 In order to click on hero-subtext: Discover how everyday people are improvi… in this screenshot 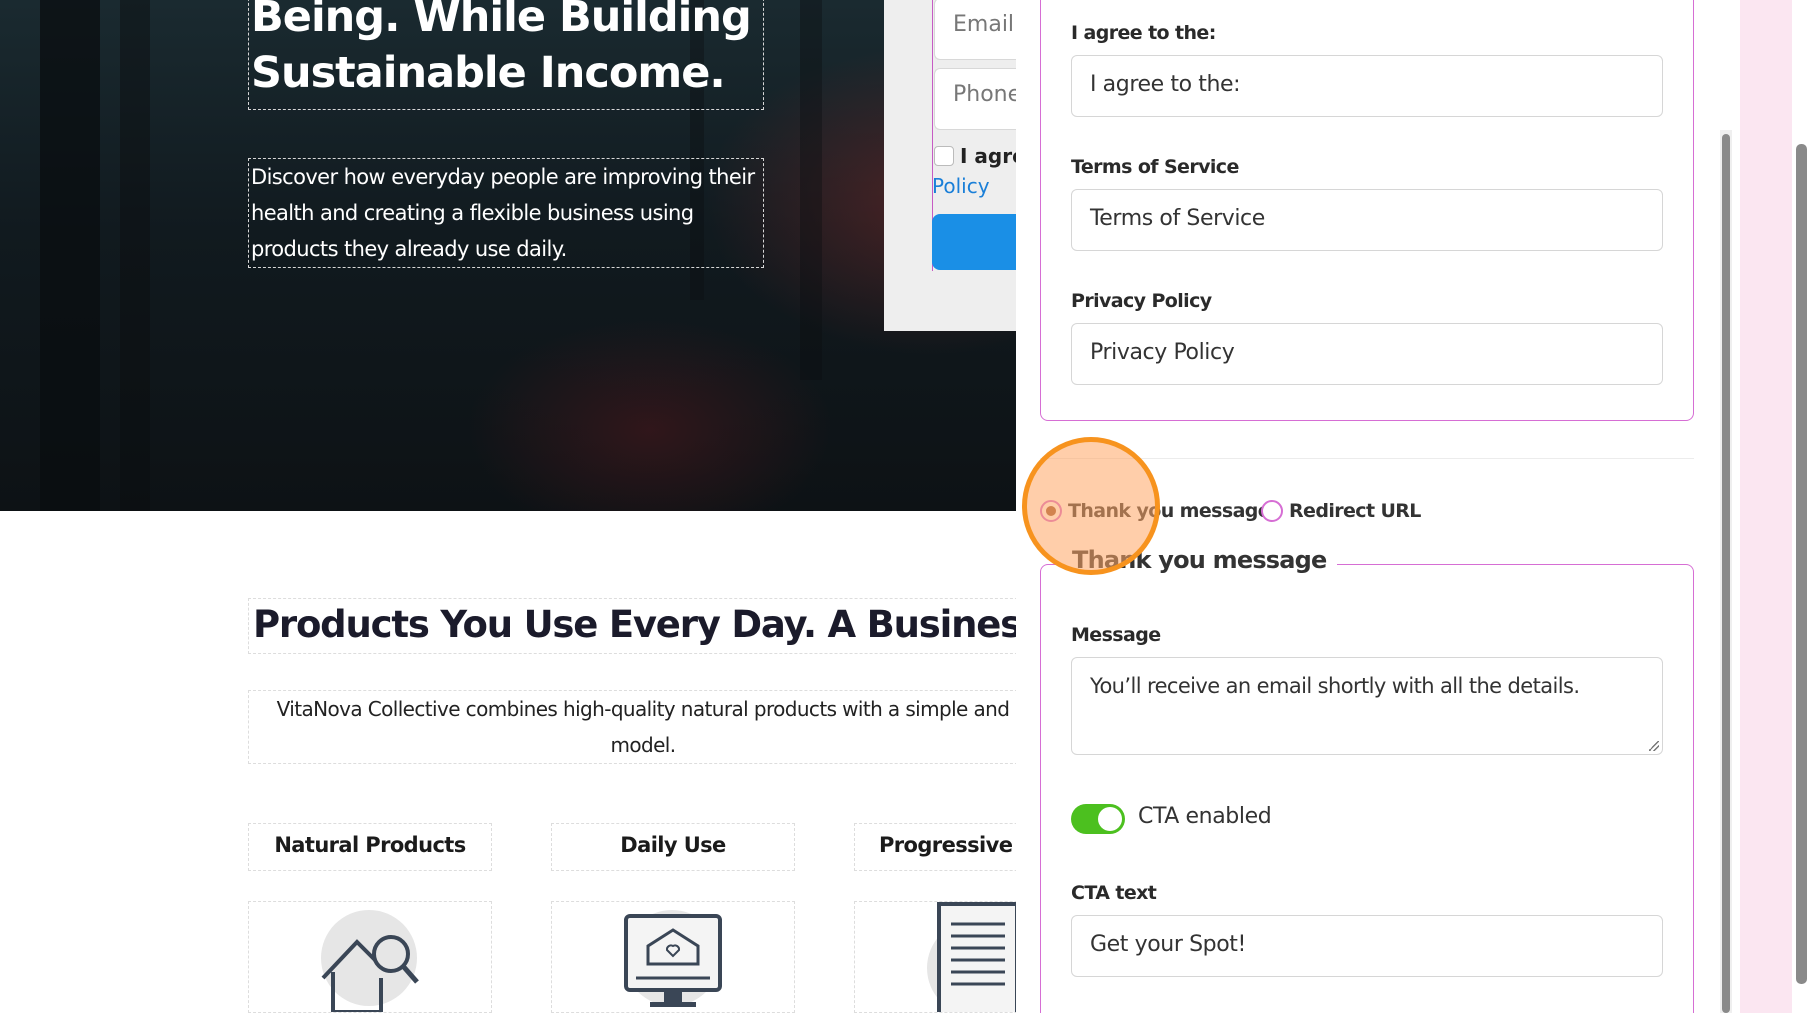, I will do `click(506, 213)`.